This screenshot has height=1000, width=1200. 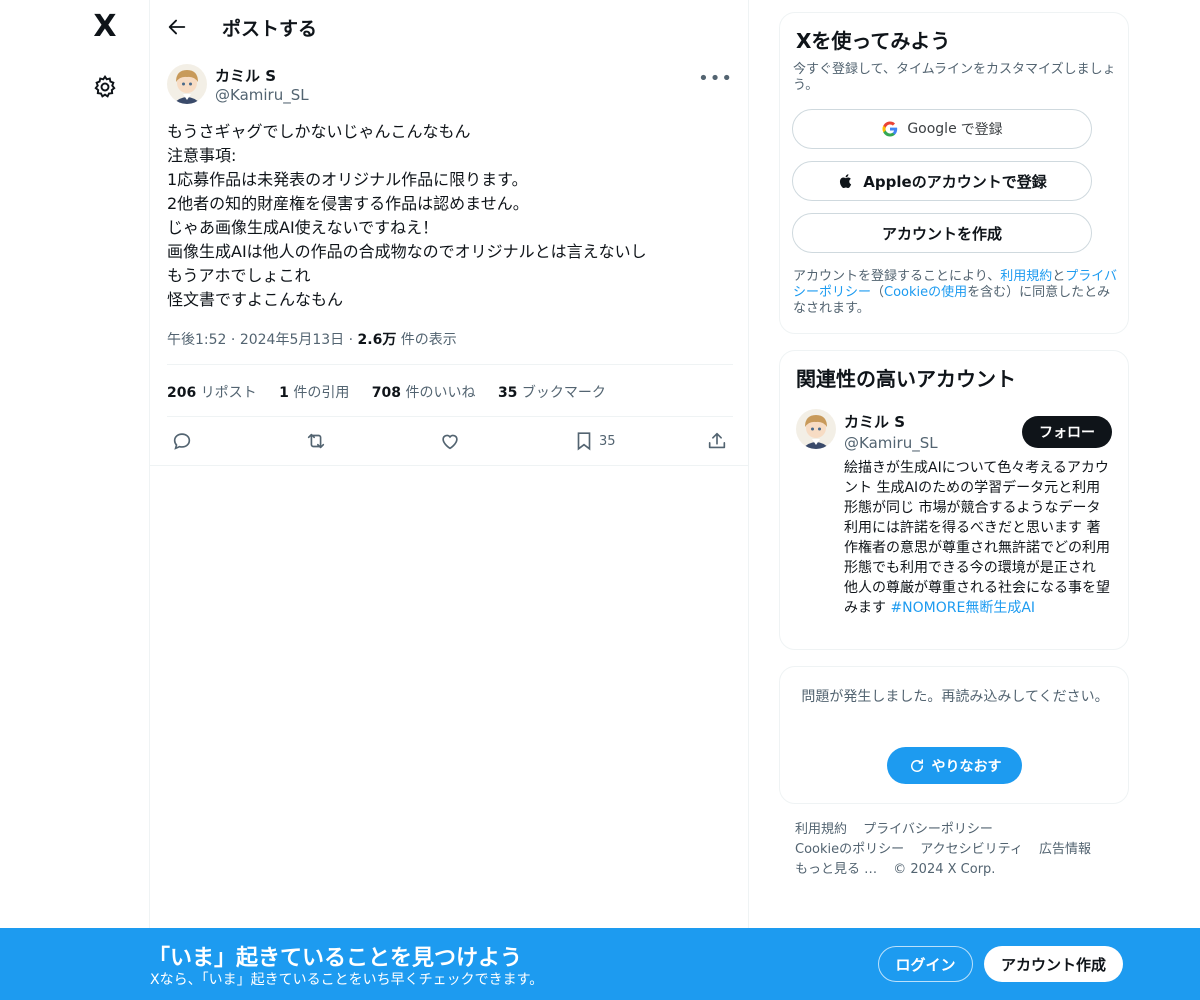 What do you see at coordinates (890, 129) in the screenshot?
I see `google-g-icon` at bounding box center [890, 129].